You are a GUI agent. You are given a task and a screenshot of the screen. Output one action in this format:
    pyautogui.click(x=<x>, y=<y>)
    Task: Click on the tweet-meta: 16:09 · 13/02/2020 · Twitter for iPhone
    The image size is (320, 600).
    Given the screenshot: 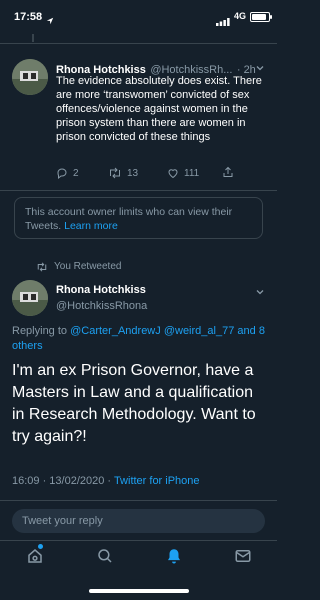 What is the action you would take?
    pyautogui.click(x=106, y=481)
    